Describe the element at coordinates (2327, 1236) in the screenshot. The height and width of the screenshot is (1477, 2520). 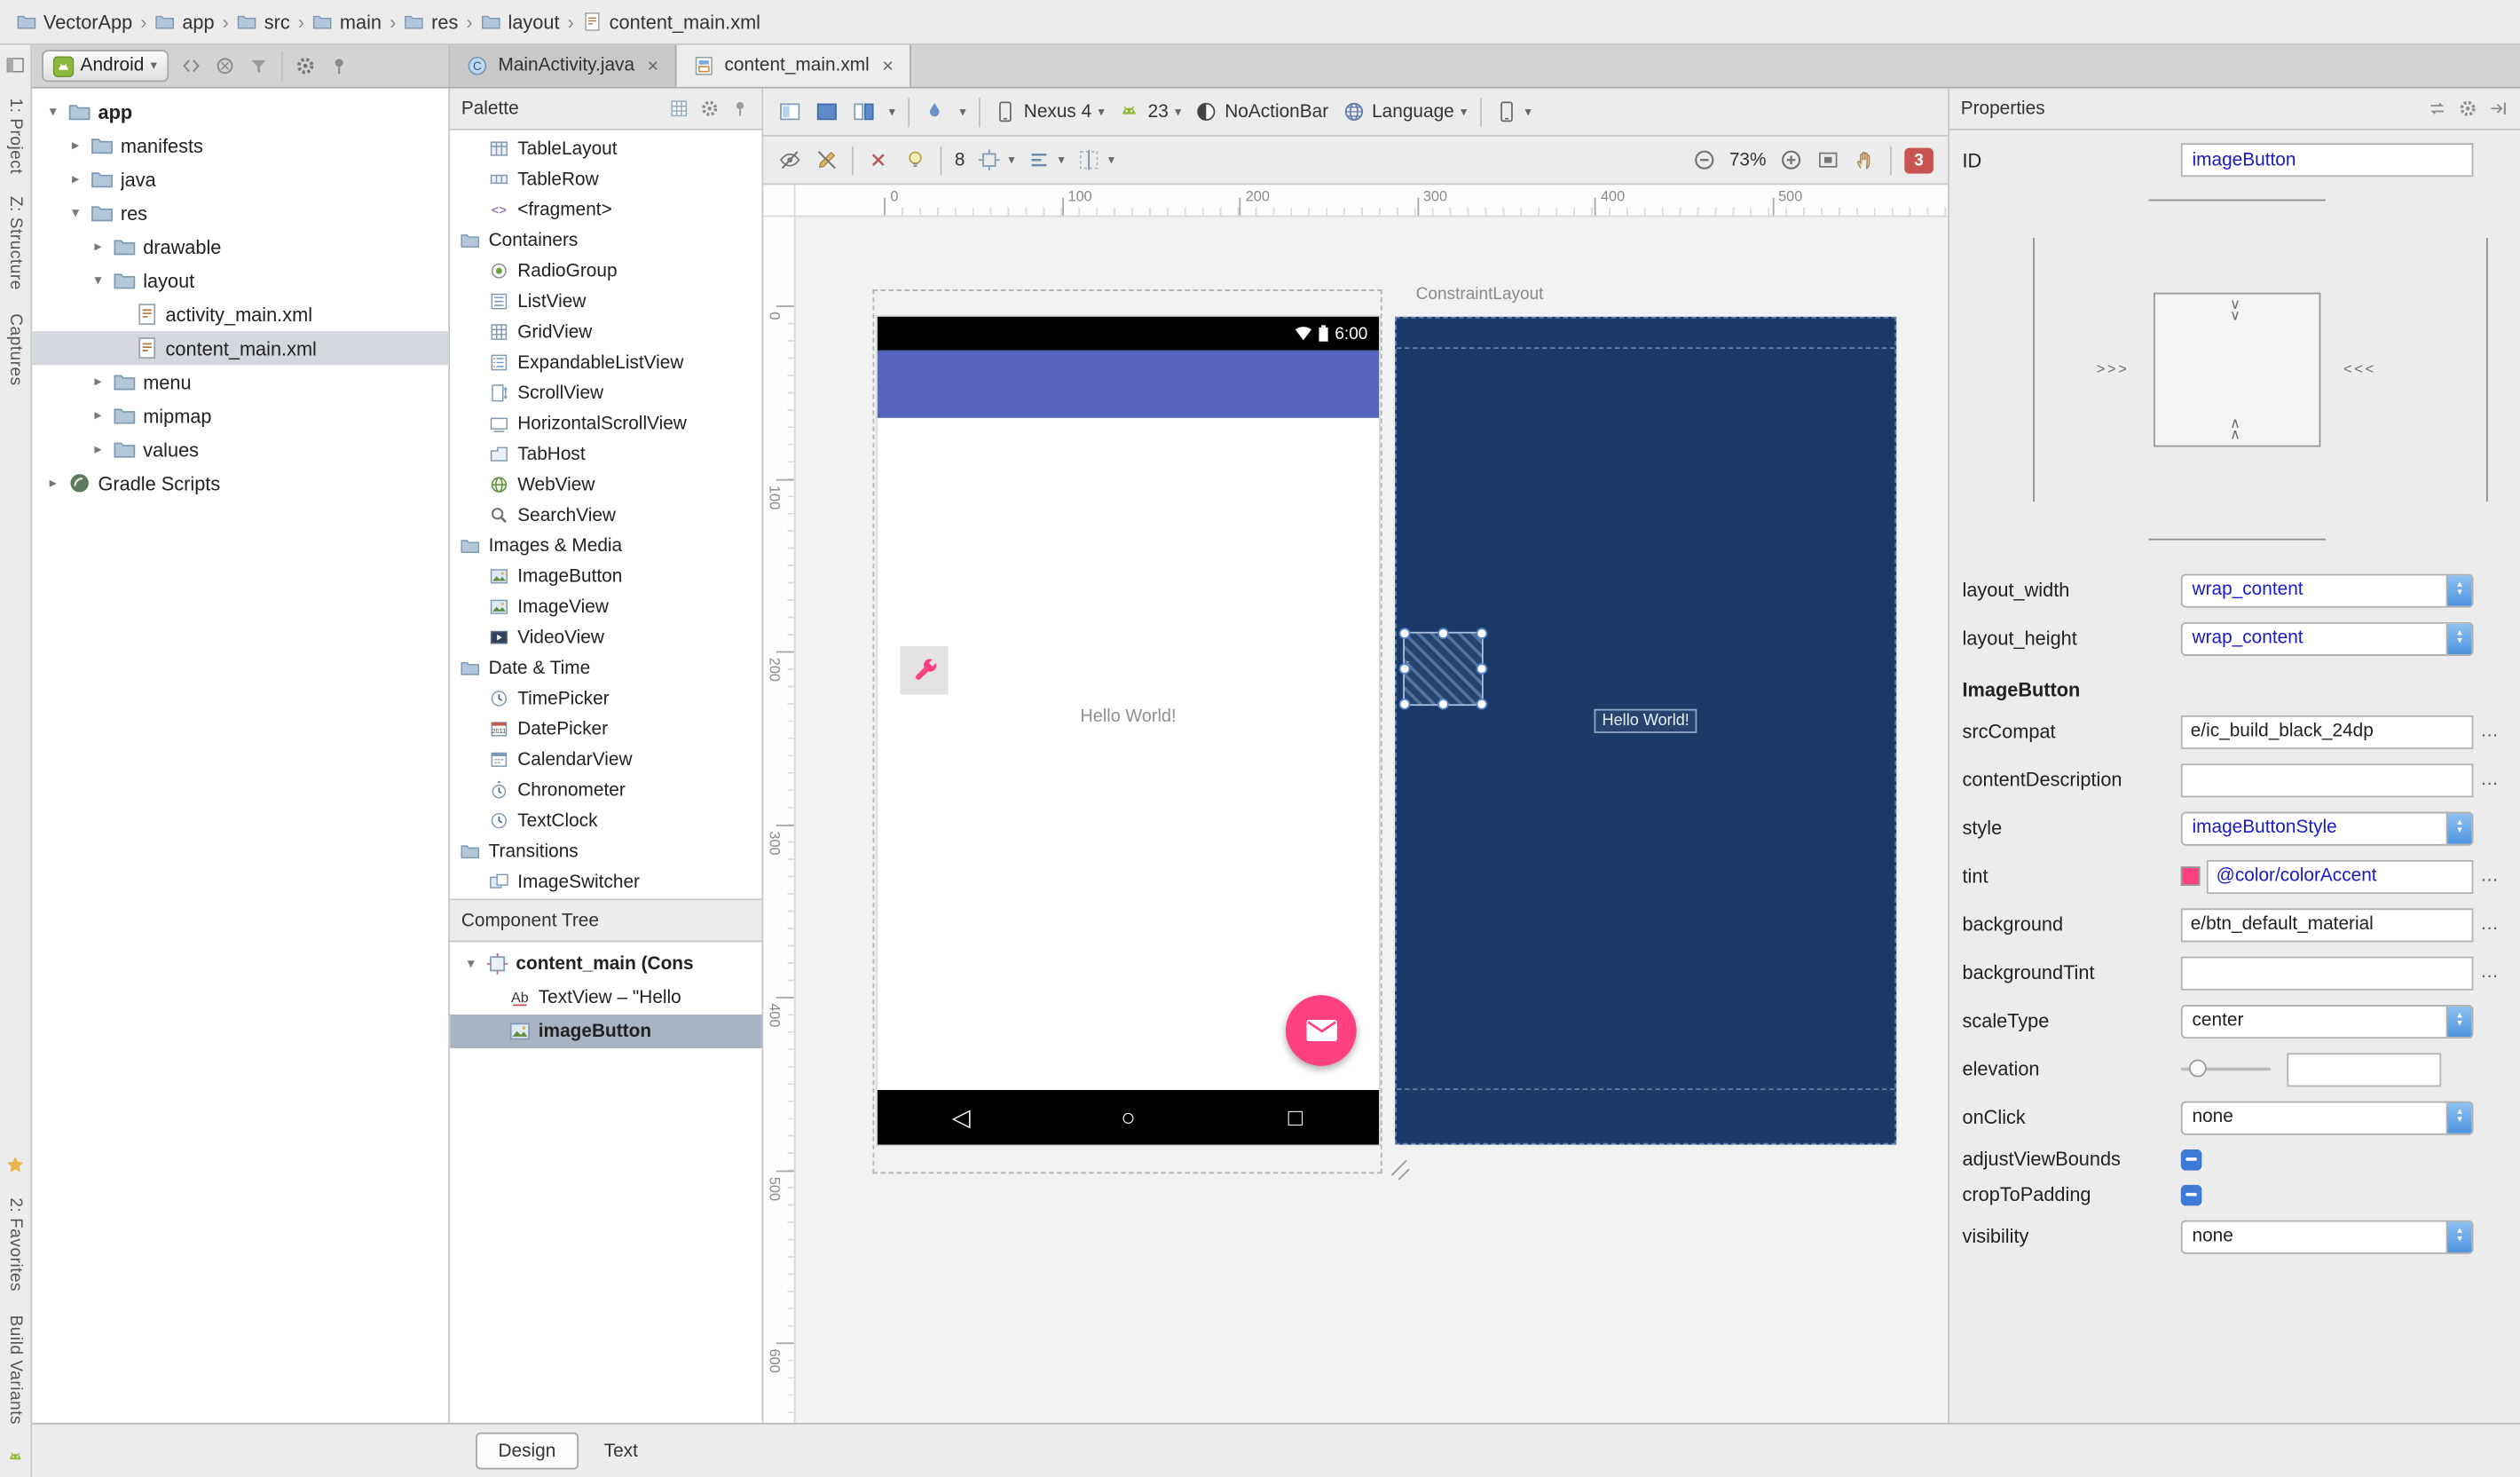
I see `property-control: none ▴ ▾` at that location.